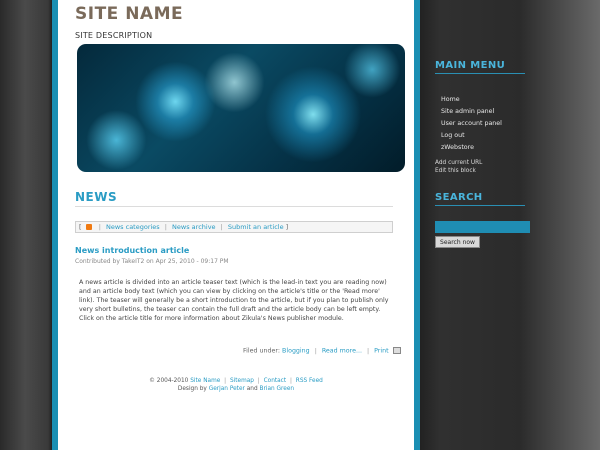 This screenshot has height=450, width=600. I want to click on and-text: and, so click(252, 389).